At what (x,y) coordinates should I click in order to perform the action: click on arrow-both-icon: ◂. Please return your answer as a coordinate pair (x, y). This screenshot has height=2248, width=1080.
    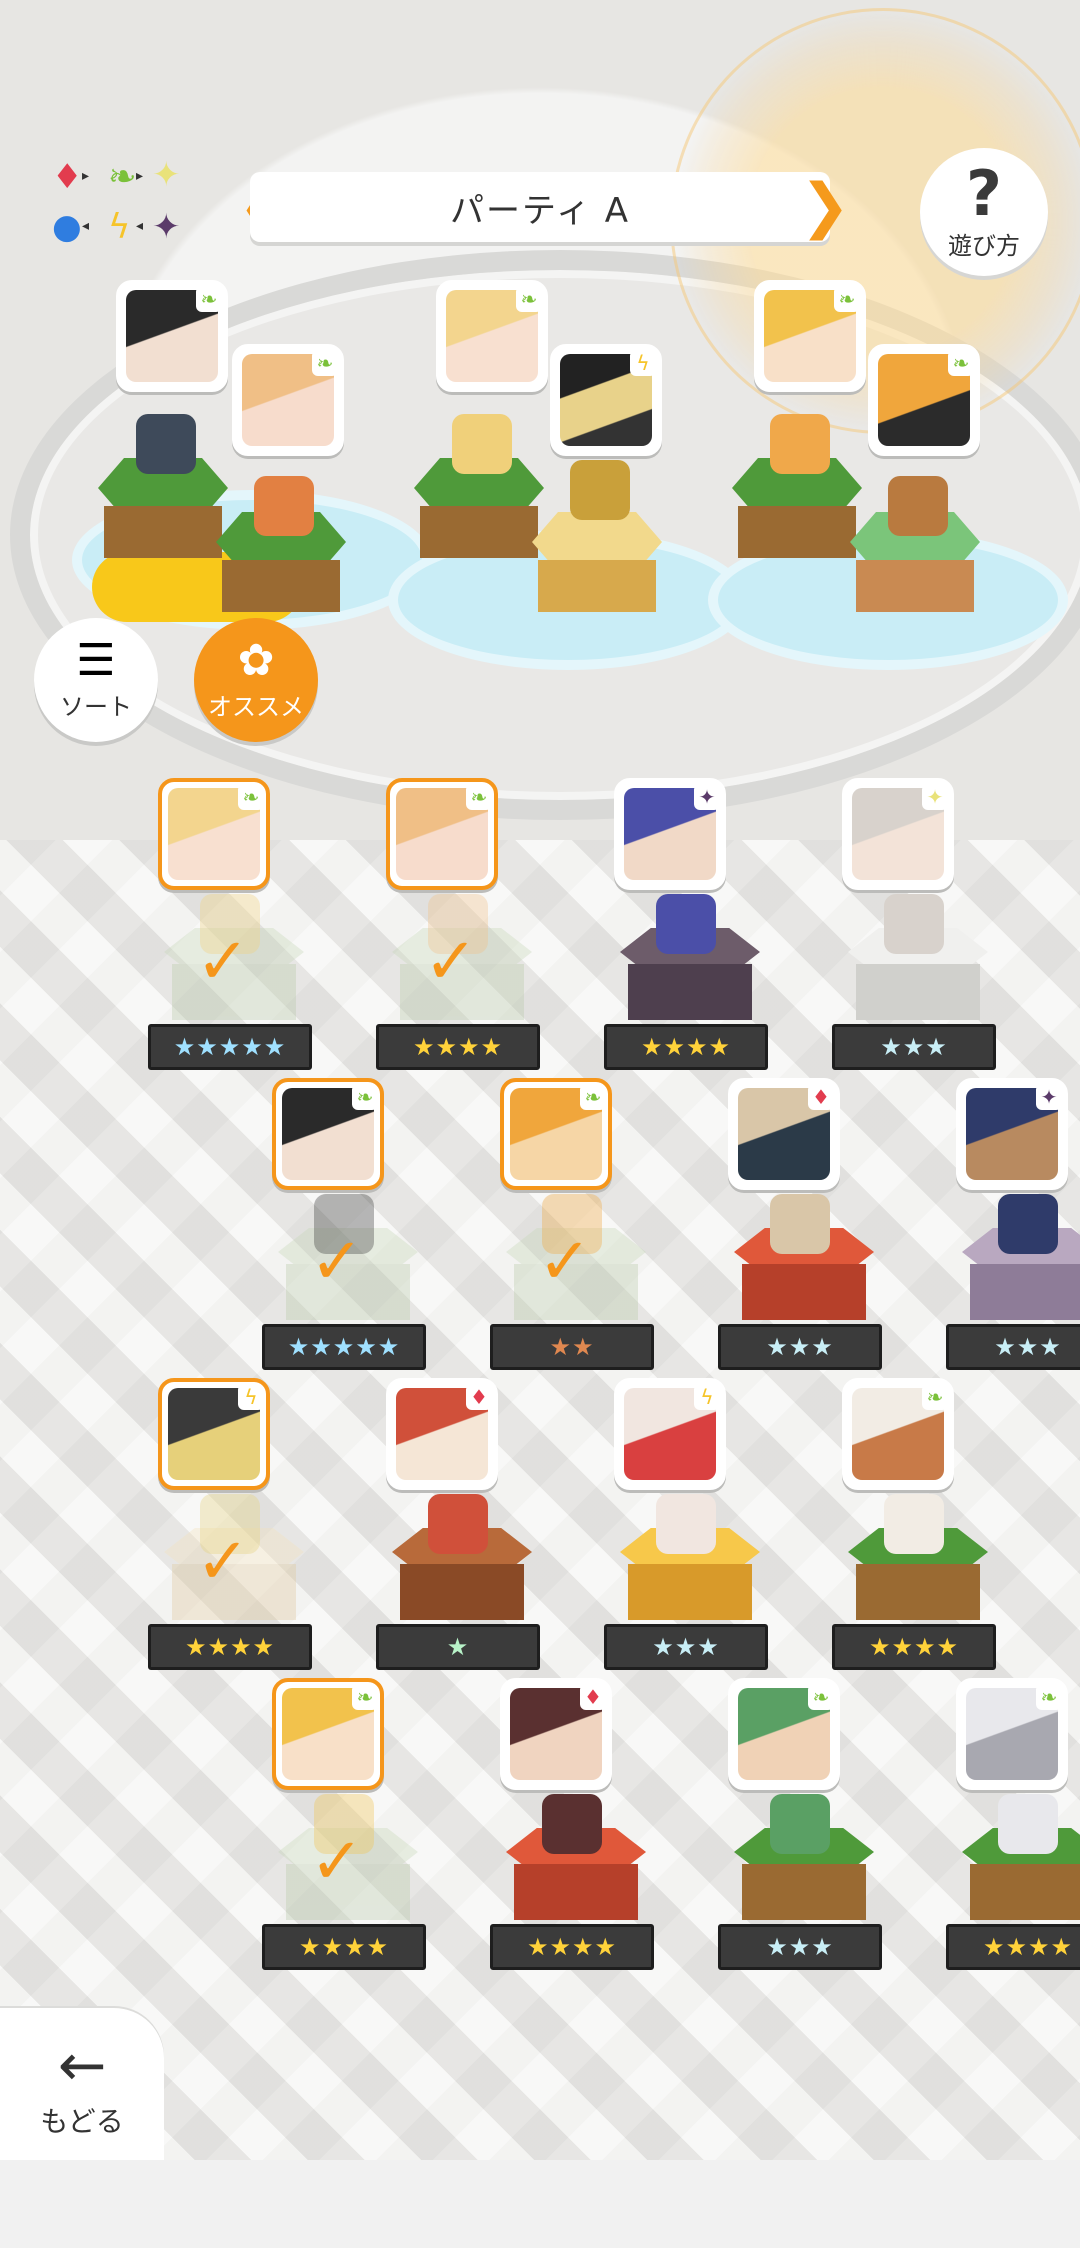
    Looking at the image, I should click on (140, 226).